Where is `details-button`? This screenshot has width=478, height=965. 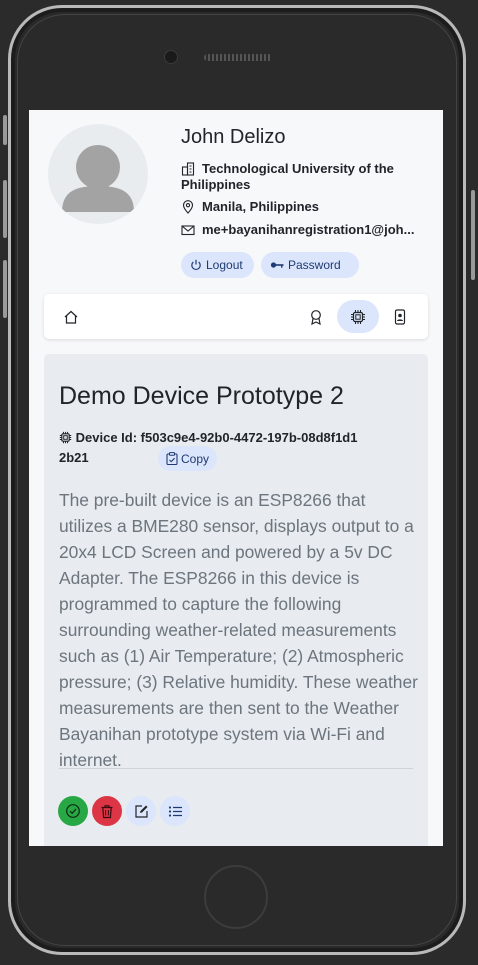 details-button is located at coordinates (175, 811).